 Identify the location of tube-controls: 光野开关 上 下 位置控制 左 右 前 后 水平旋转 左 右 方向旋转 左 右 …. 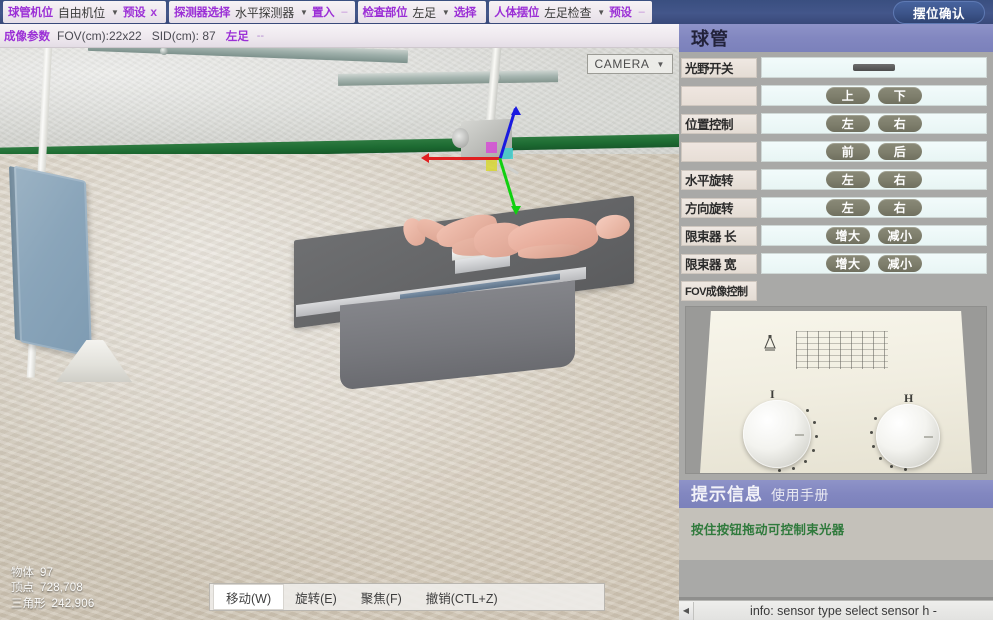
(836, 177).